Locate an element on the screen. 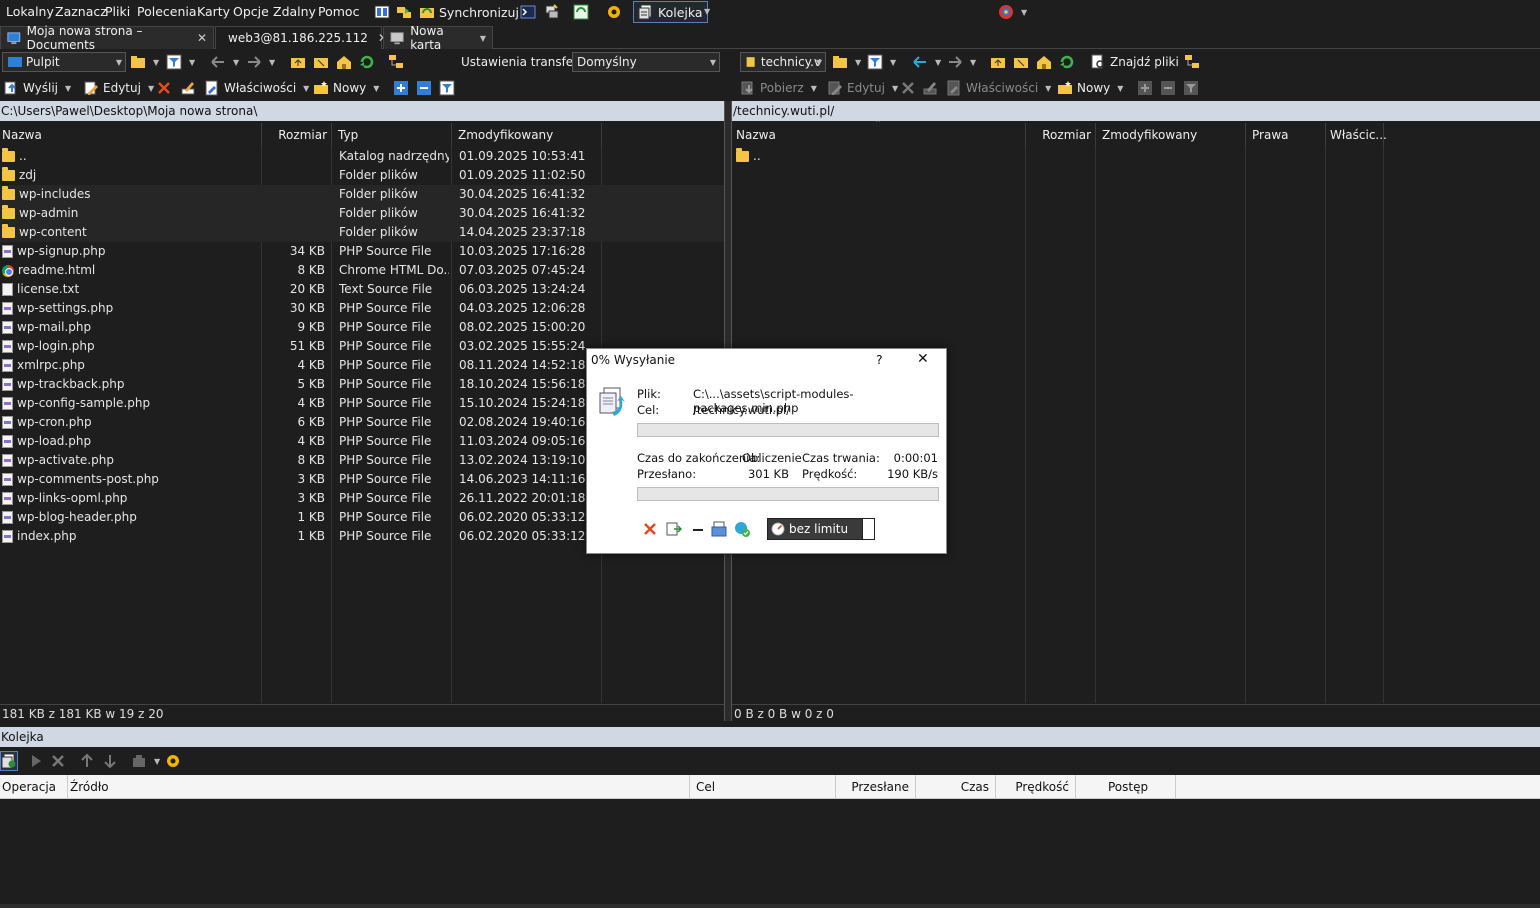  right-parent-dir-button is located at coordinates (998, 62).